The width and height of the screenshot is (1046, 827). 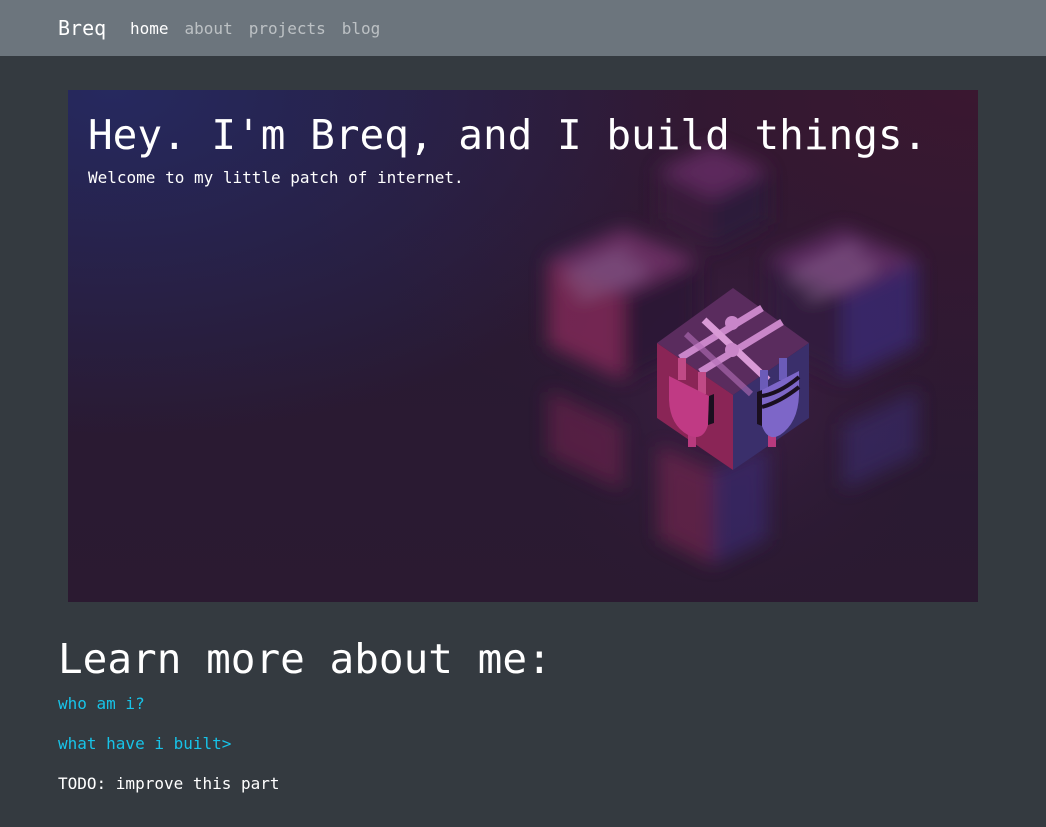 I want to click on hero-subtitle: Welcome to my little patch of internet., so click(x=276, y=177).